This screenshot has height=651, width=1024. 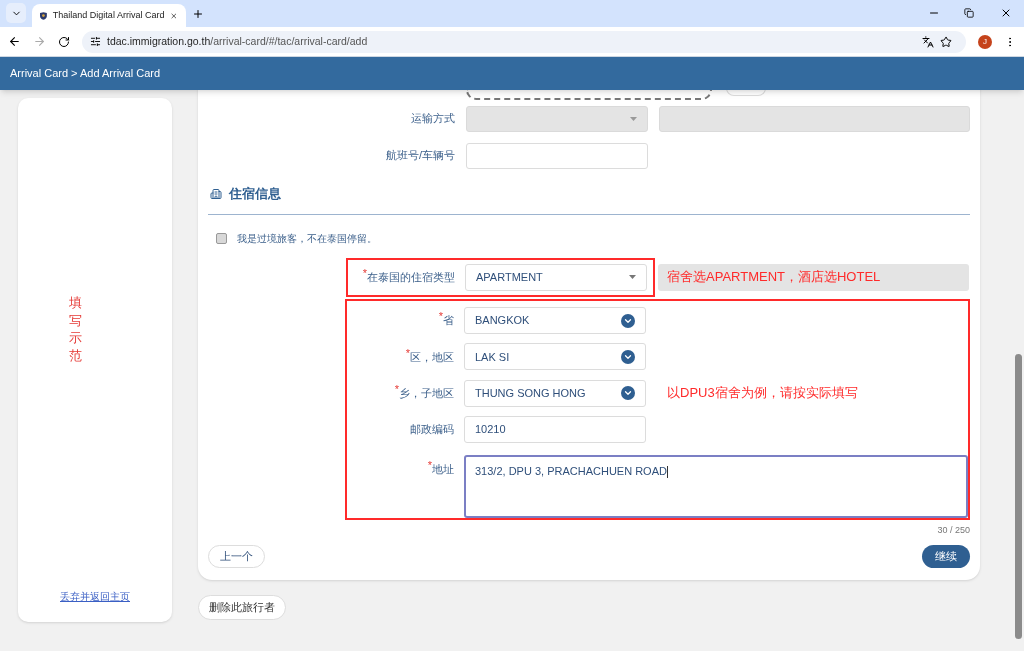 What do you see at coordinates (814, 118) in the screenshot?
I see `transport-detail-field` at bounding box center [814, 118].